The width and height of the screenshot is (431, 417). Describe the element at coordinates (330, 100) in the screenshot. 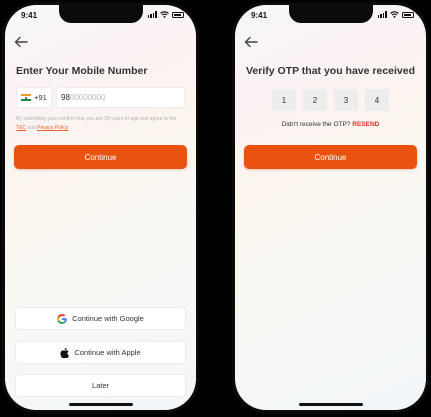

I see `otp-input-row: 1 2 3 4` at that location.